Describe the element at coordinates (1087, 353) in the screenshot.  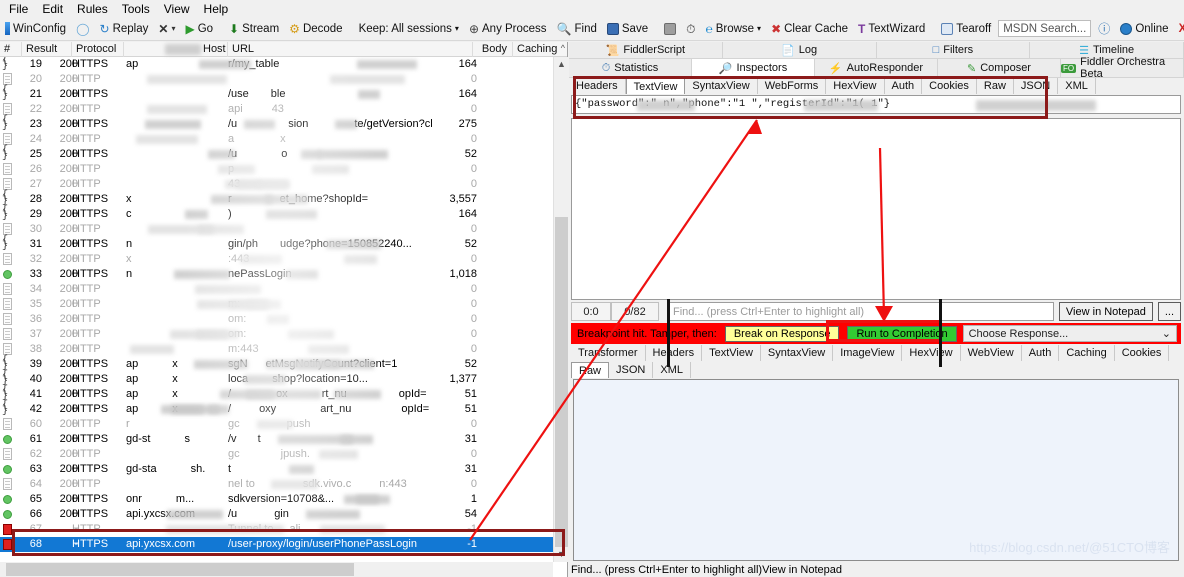
I see `response-tab-caching: Caching` at that location.